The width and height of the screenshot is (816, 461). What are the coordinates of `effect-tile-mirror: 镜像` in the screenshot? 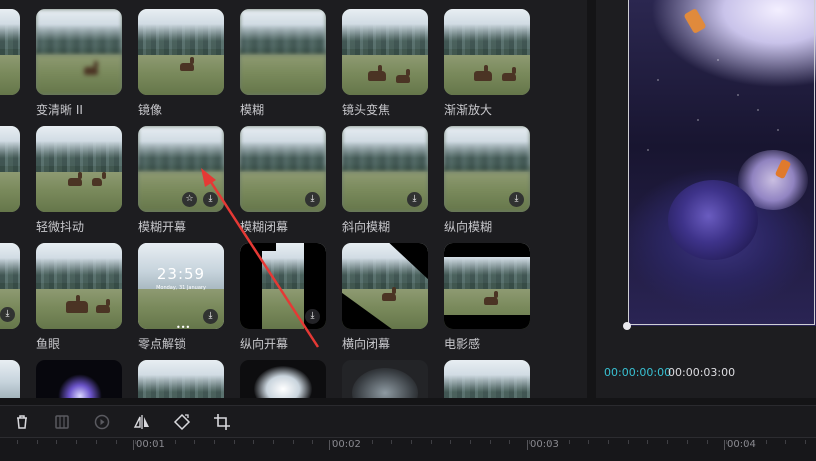 It's located at (181, 63).